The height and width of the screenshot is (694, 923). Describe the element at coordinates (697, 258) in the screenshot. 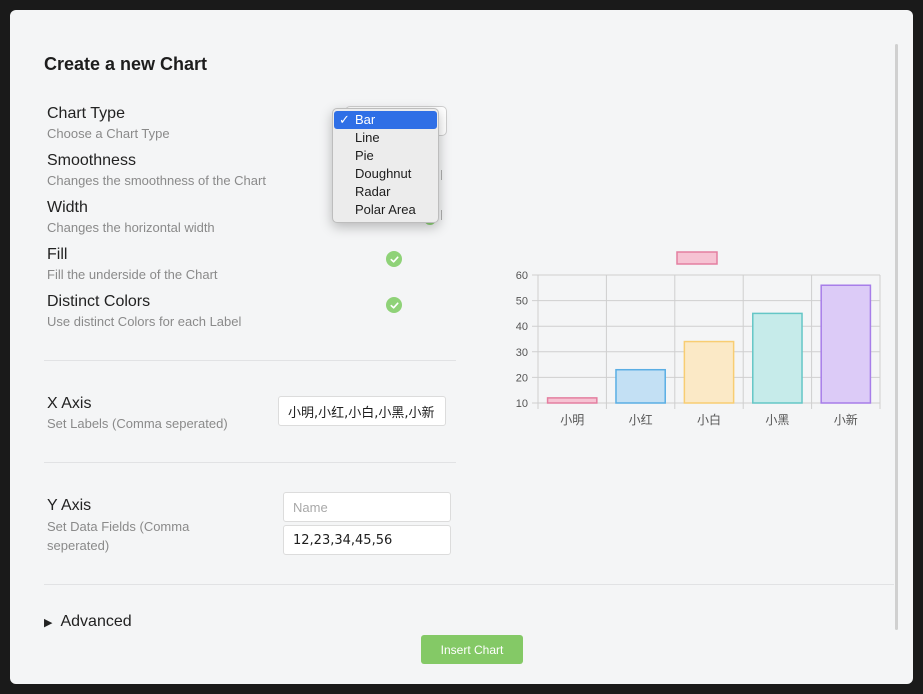

I see `legend-swatch` at that location.